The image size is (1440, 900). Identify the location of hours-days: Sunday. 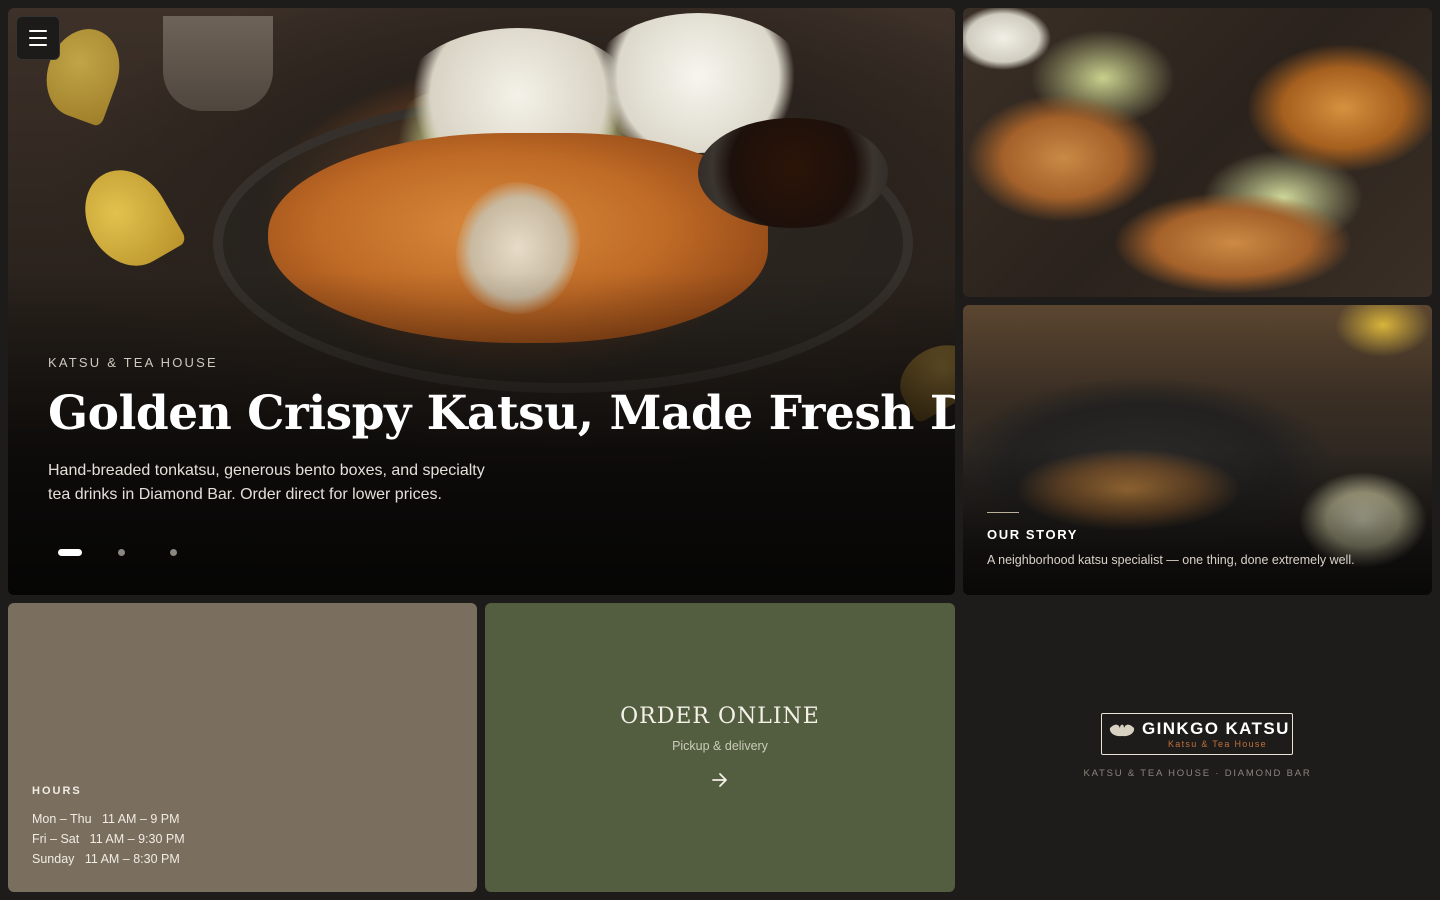
(53, 859).